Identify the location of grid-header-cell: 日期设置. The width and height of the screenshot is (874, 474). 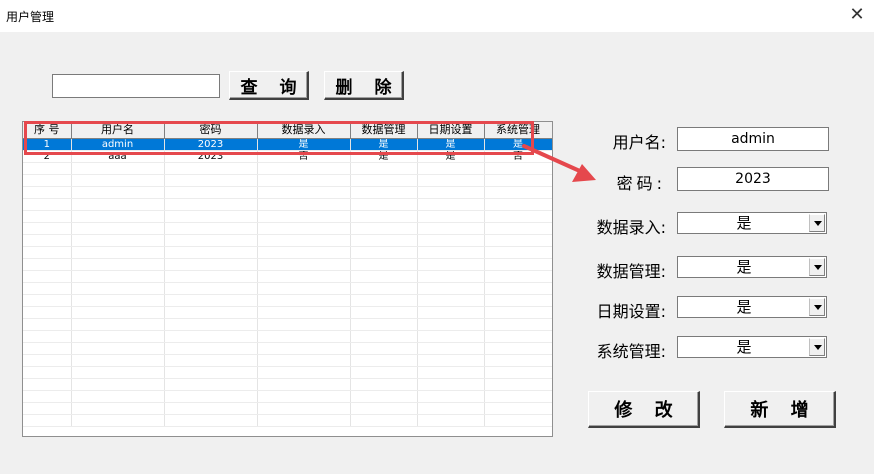
(451, 130).